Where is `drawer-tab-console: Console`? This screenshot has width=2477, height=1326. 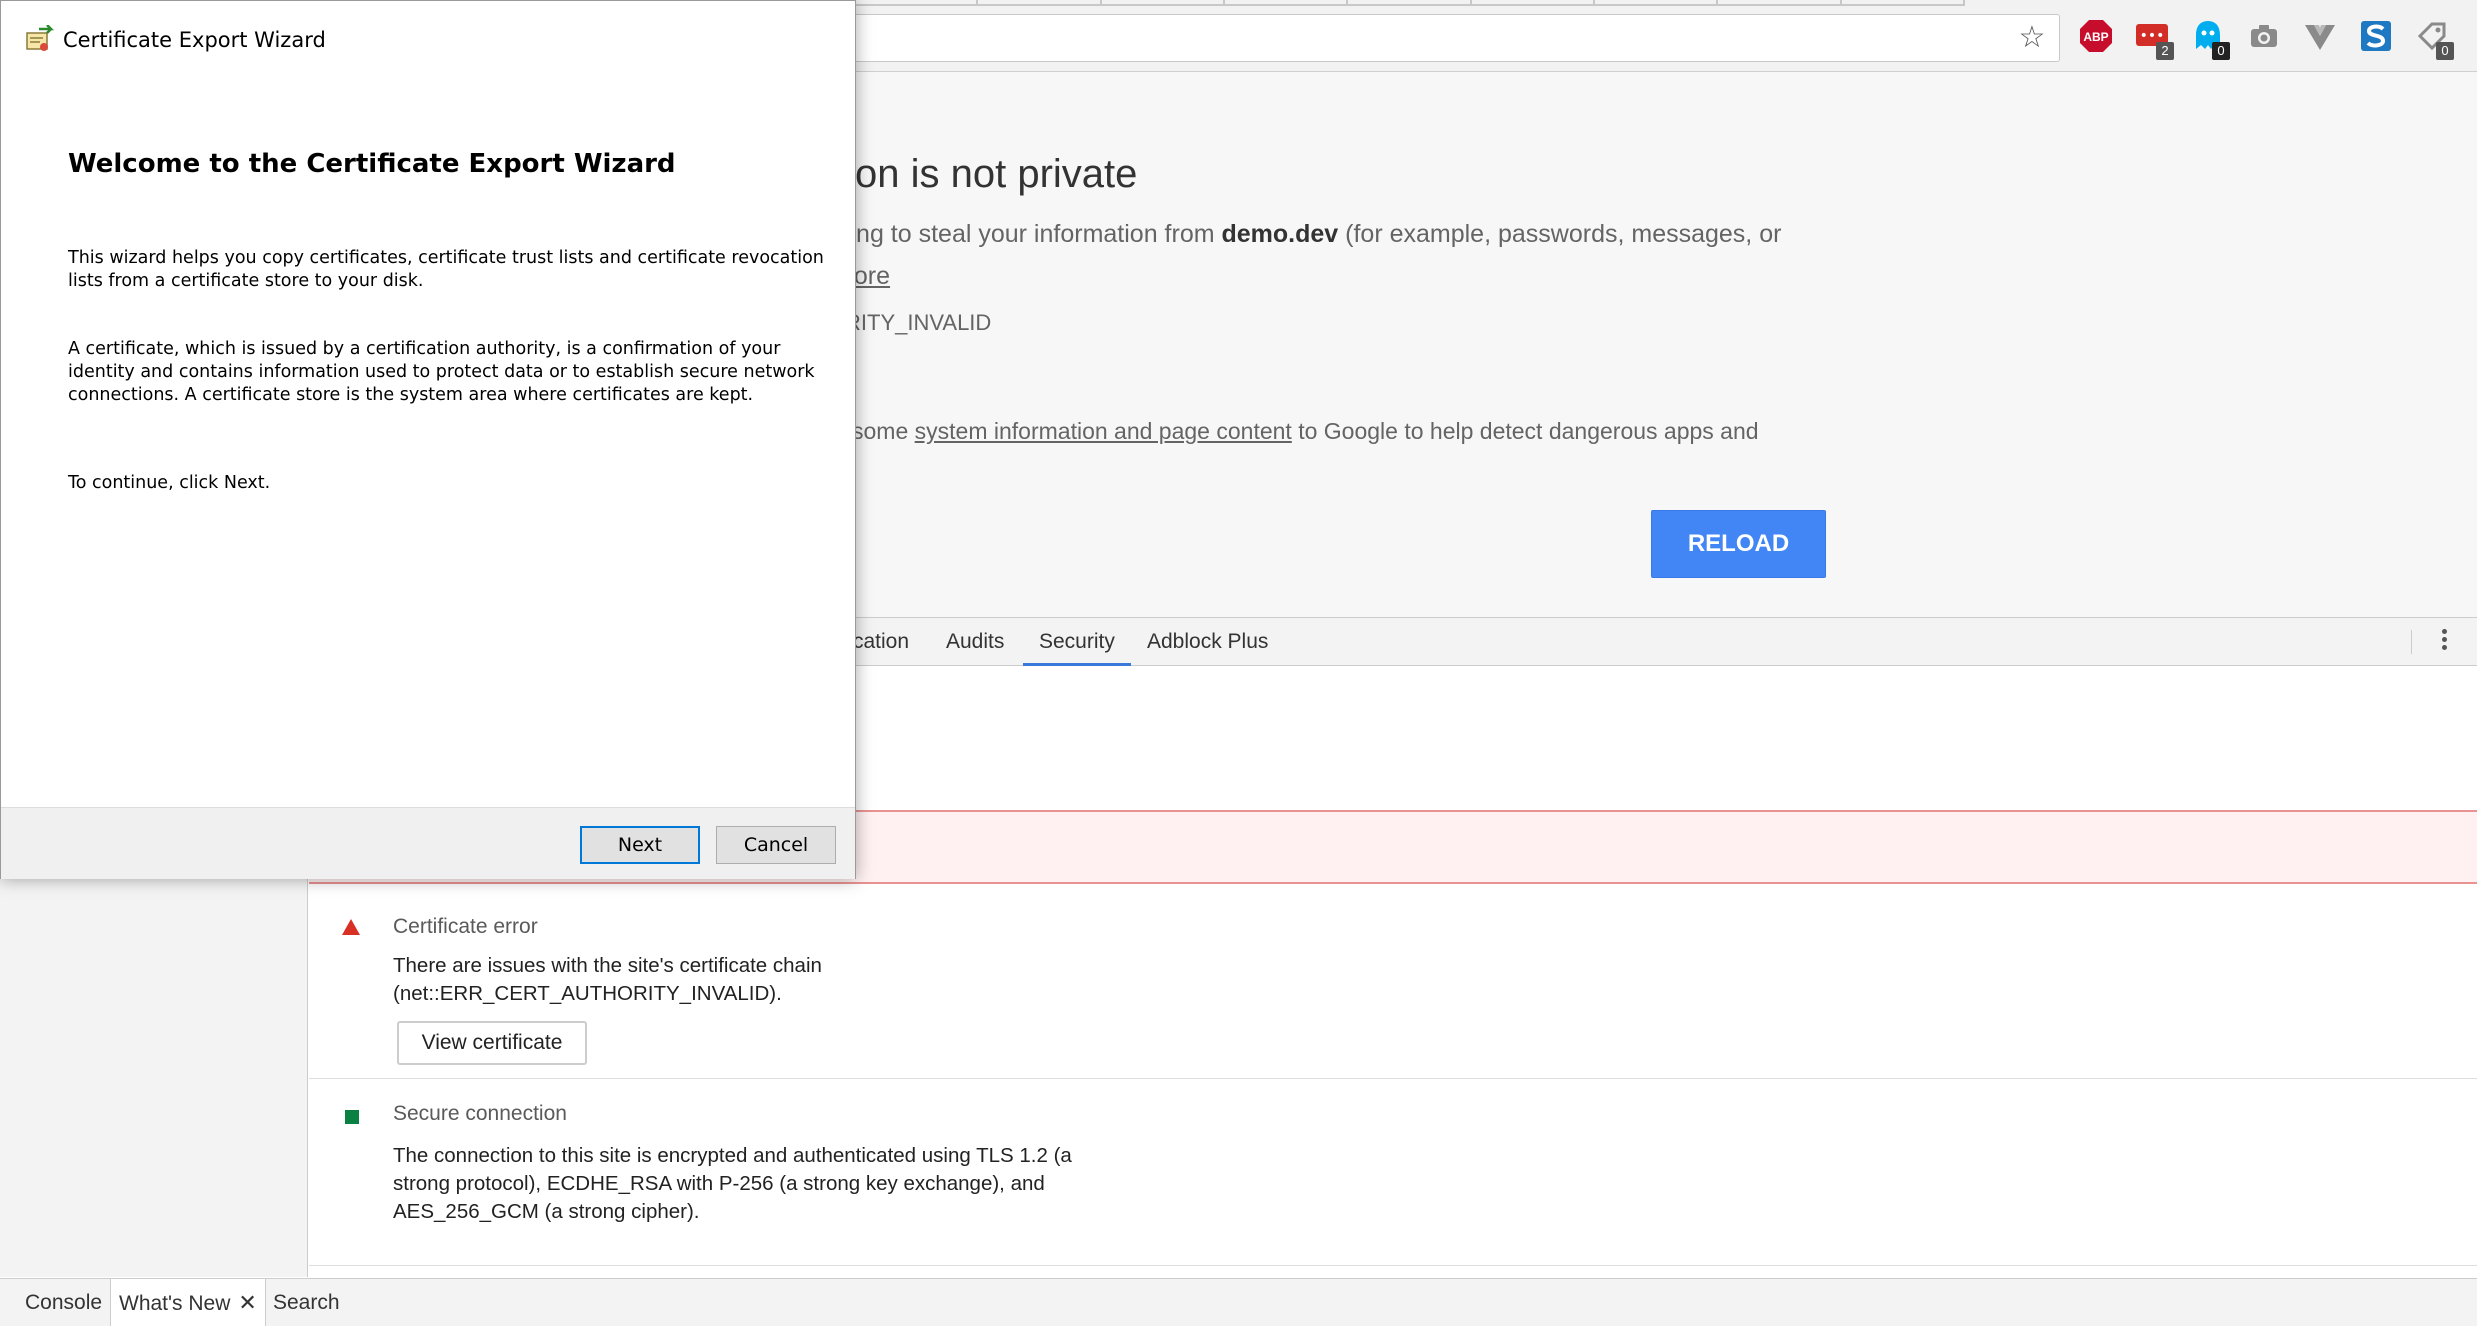 drawer-tab-console: Console is located at coordinates (63, 1302).